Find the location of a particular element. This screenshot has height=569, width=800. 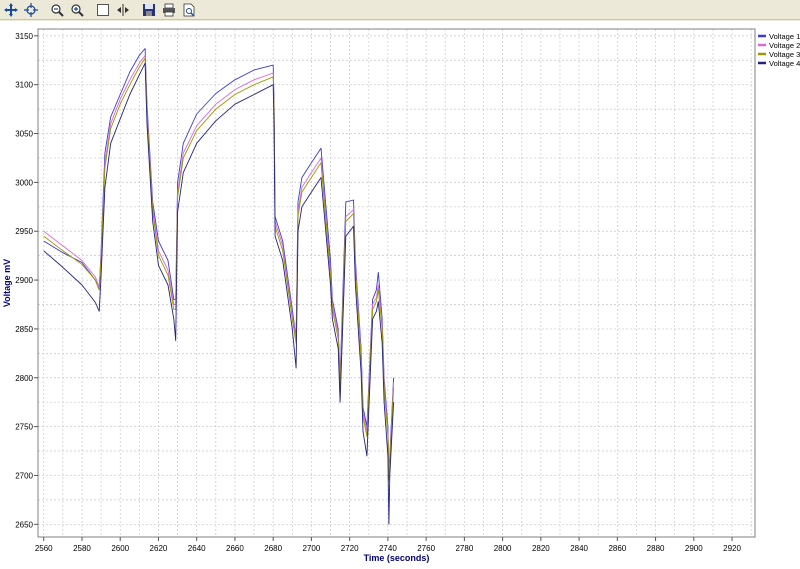

x-tick-label: 2620 is located at coordinates (159, 548).